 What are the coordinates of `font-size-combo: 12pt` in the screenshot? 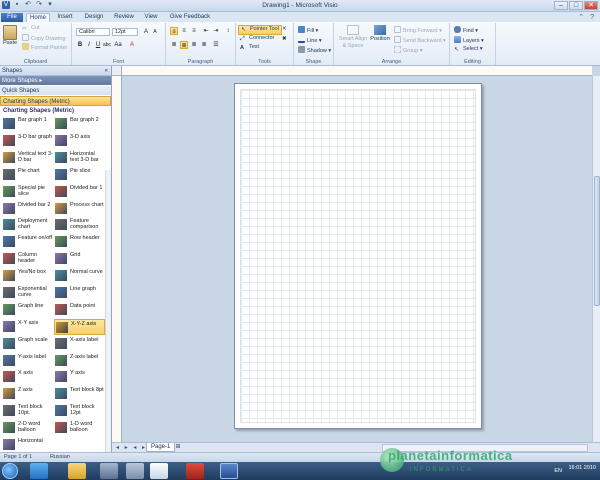 It's located at (125, 32).